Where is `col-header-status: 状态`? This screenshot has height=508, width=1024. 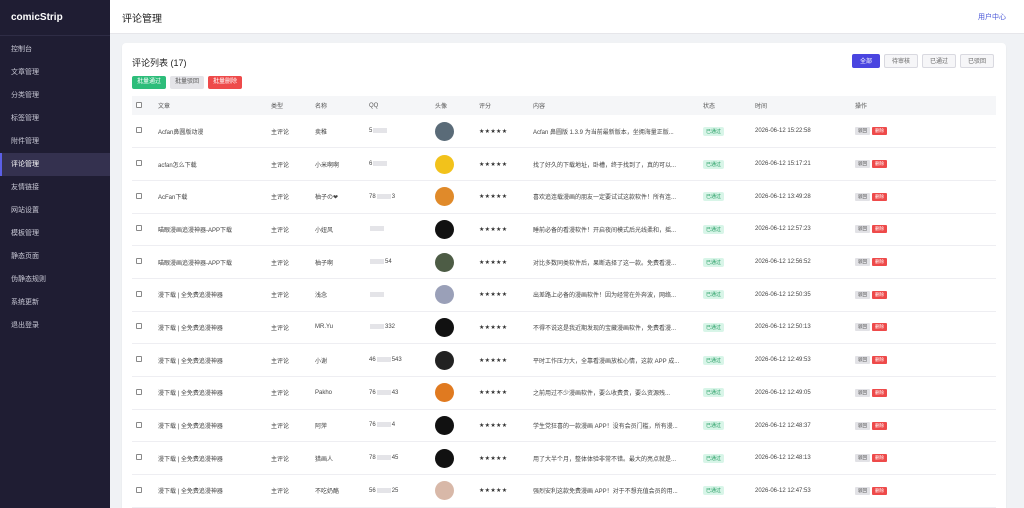
col-header-status: 状态 is located at coordinates (709, 107).